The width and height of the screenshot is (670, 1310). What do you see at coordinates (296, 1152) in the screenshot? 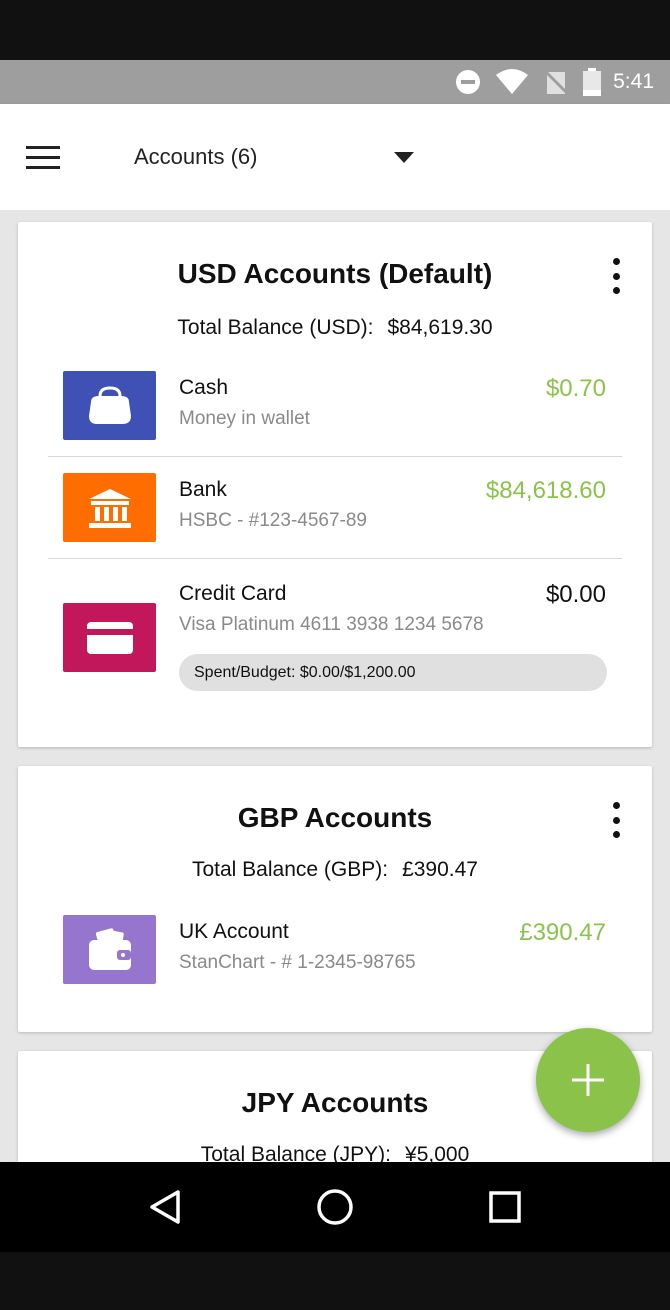
I see `total-label: Total Balance (JPY):` at bounding box center [296, 1152].